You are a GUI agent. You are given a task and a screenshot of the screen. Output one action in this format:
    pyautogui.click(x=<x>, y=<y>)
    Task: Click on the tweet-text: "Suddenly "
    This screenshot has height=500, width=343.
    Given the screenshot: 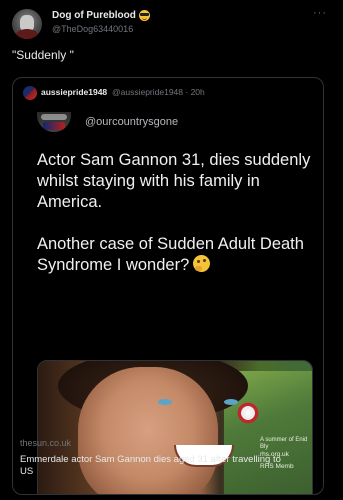 What is the action you would take?
    pyautogui.click(x=43, y=55)
    